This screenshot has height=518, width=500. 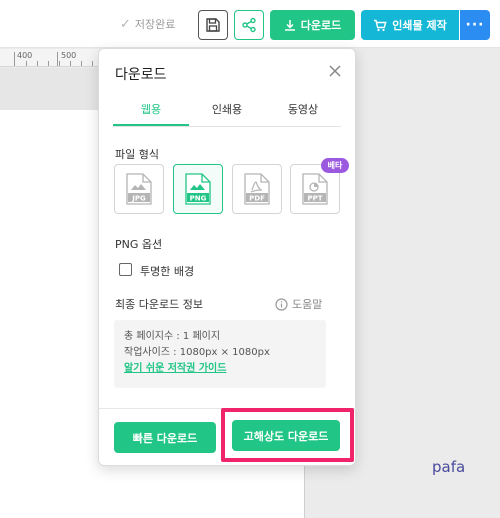 What do you see at coordinates (125, 24) in the screenshot?
I see `check-icon: ✓` at bounding box center [125, 24].